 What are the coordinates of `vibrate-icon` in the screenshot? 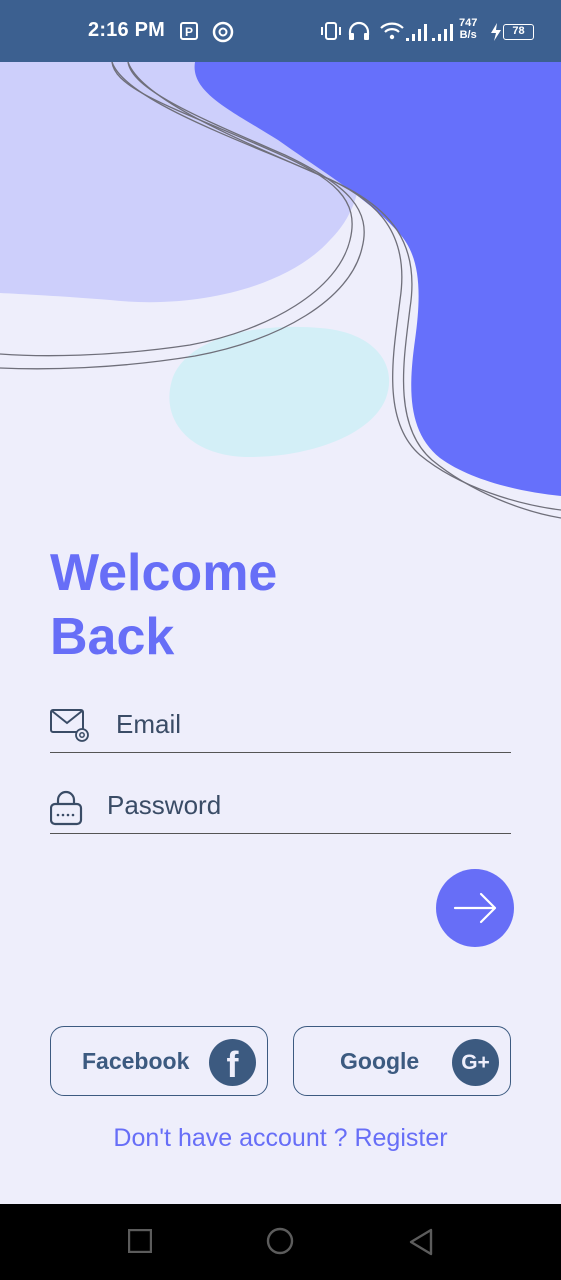 It's located at (331, 31).